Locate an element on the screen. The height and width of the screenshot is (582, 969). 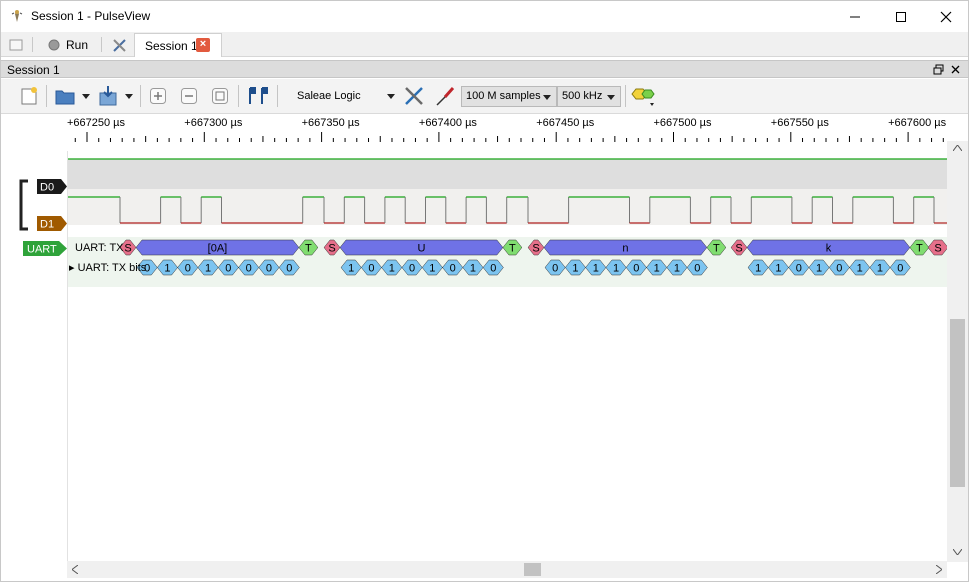
ruler-label: +667500 µs is located at coordinates (683, 123).